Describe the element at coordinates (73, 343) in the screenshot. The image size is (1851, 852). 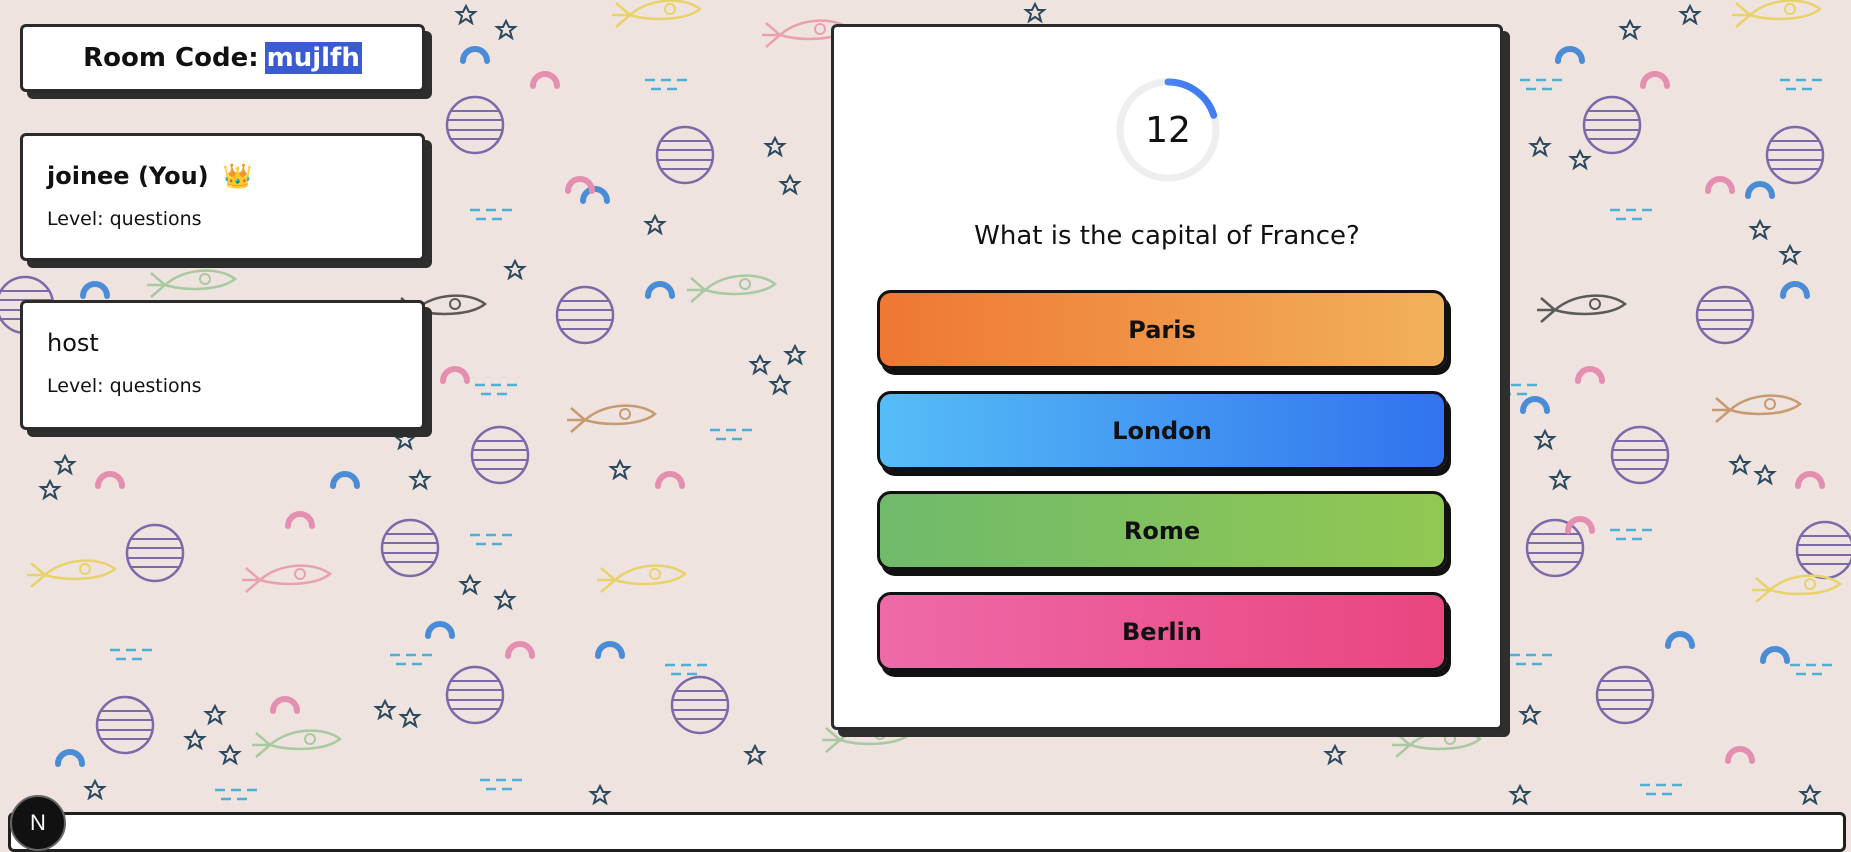
I see `player-name: host` at that location.